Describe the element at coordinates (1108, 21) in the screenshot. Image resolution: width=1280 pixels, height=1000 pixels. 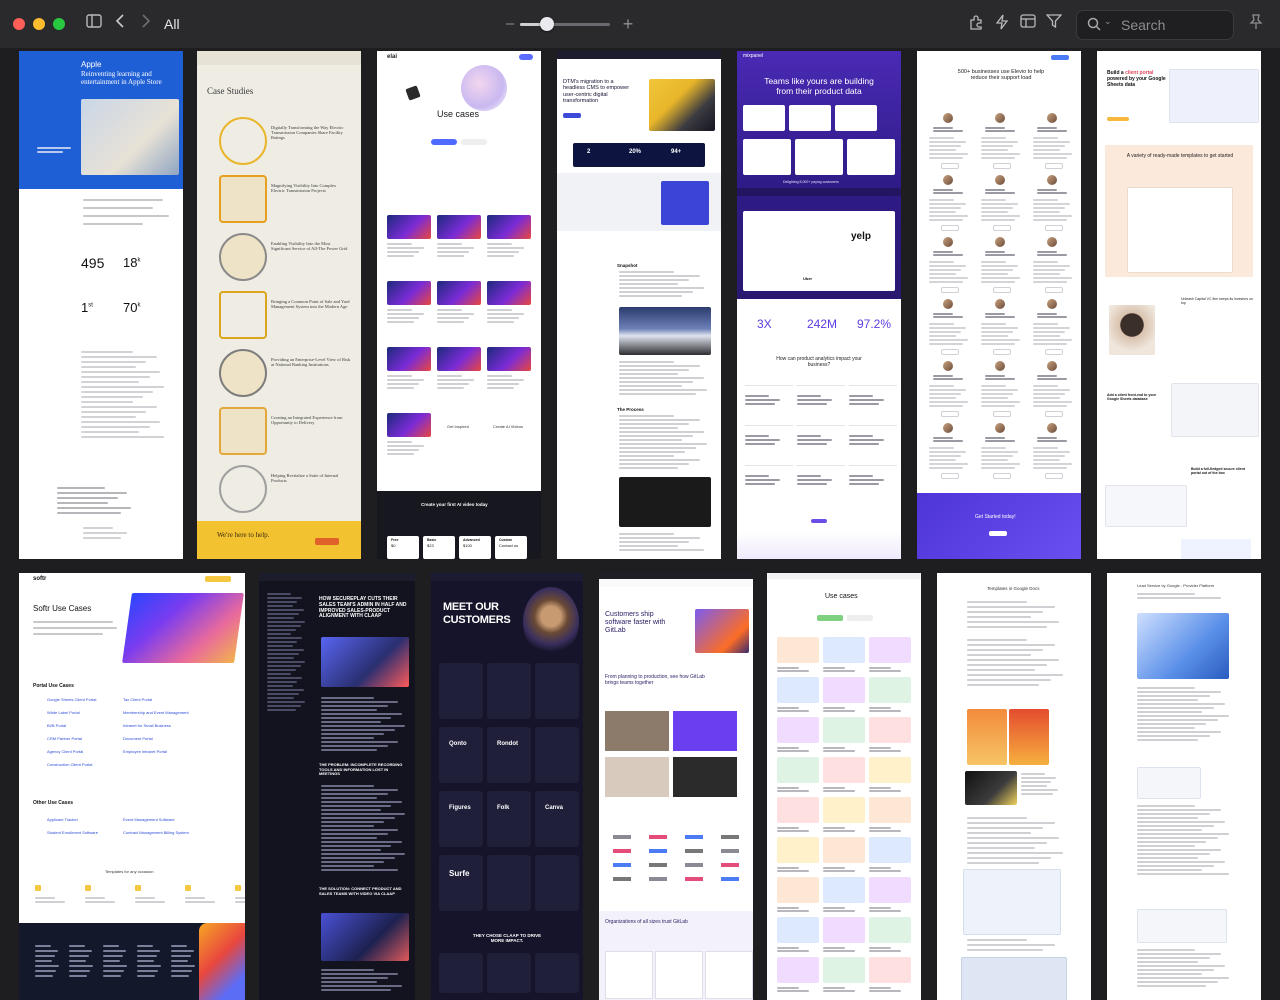
I see `search-dropdown-icon: ⌄` at that location.